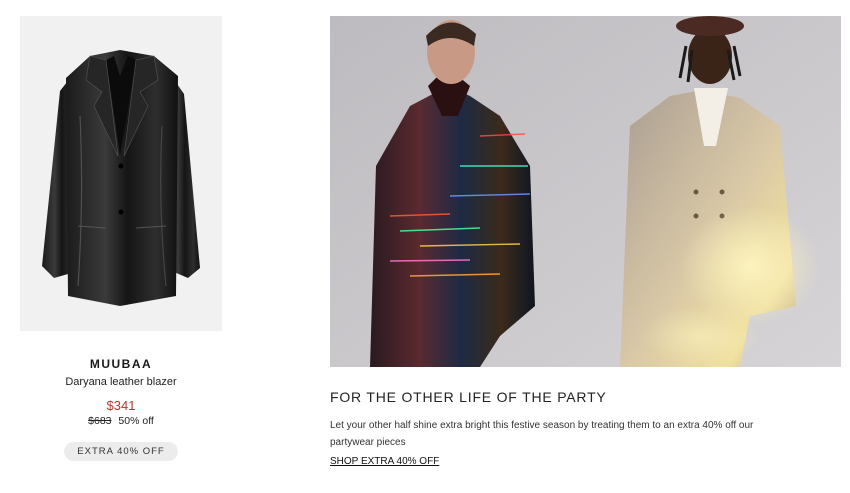 This screenshot has width=850, height=493. I want to click on editorial-headline: FOR THE OTHER LIFE OF THE PARTY, so click(468, 397).